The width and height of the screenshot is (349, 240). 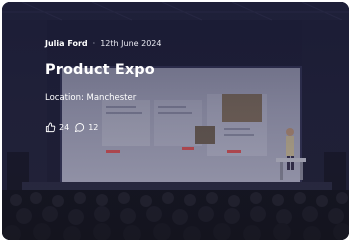 What do you see at coordinates (86, 127) in the screenshot?
I see `comment-button: 12` at bounding box center [86, 127].